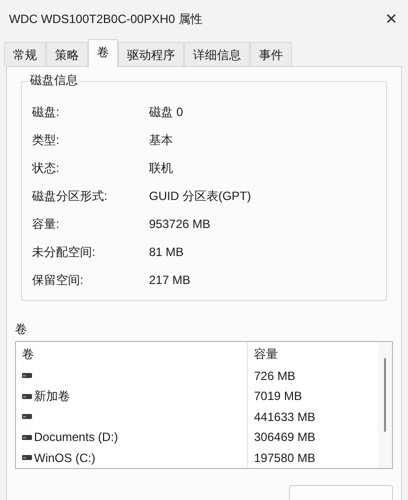 The height and width of the screenshot is (500, 408). Describe the element at coordinates (161, 140) in the screenshot. I see `field-value: 基本` at that location.